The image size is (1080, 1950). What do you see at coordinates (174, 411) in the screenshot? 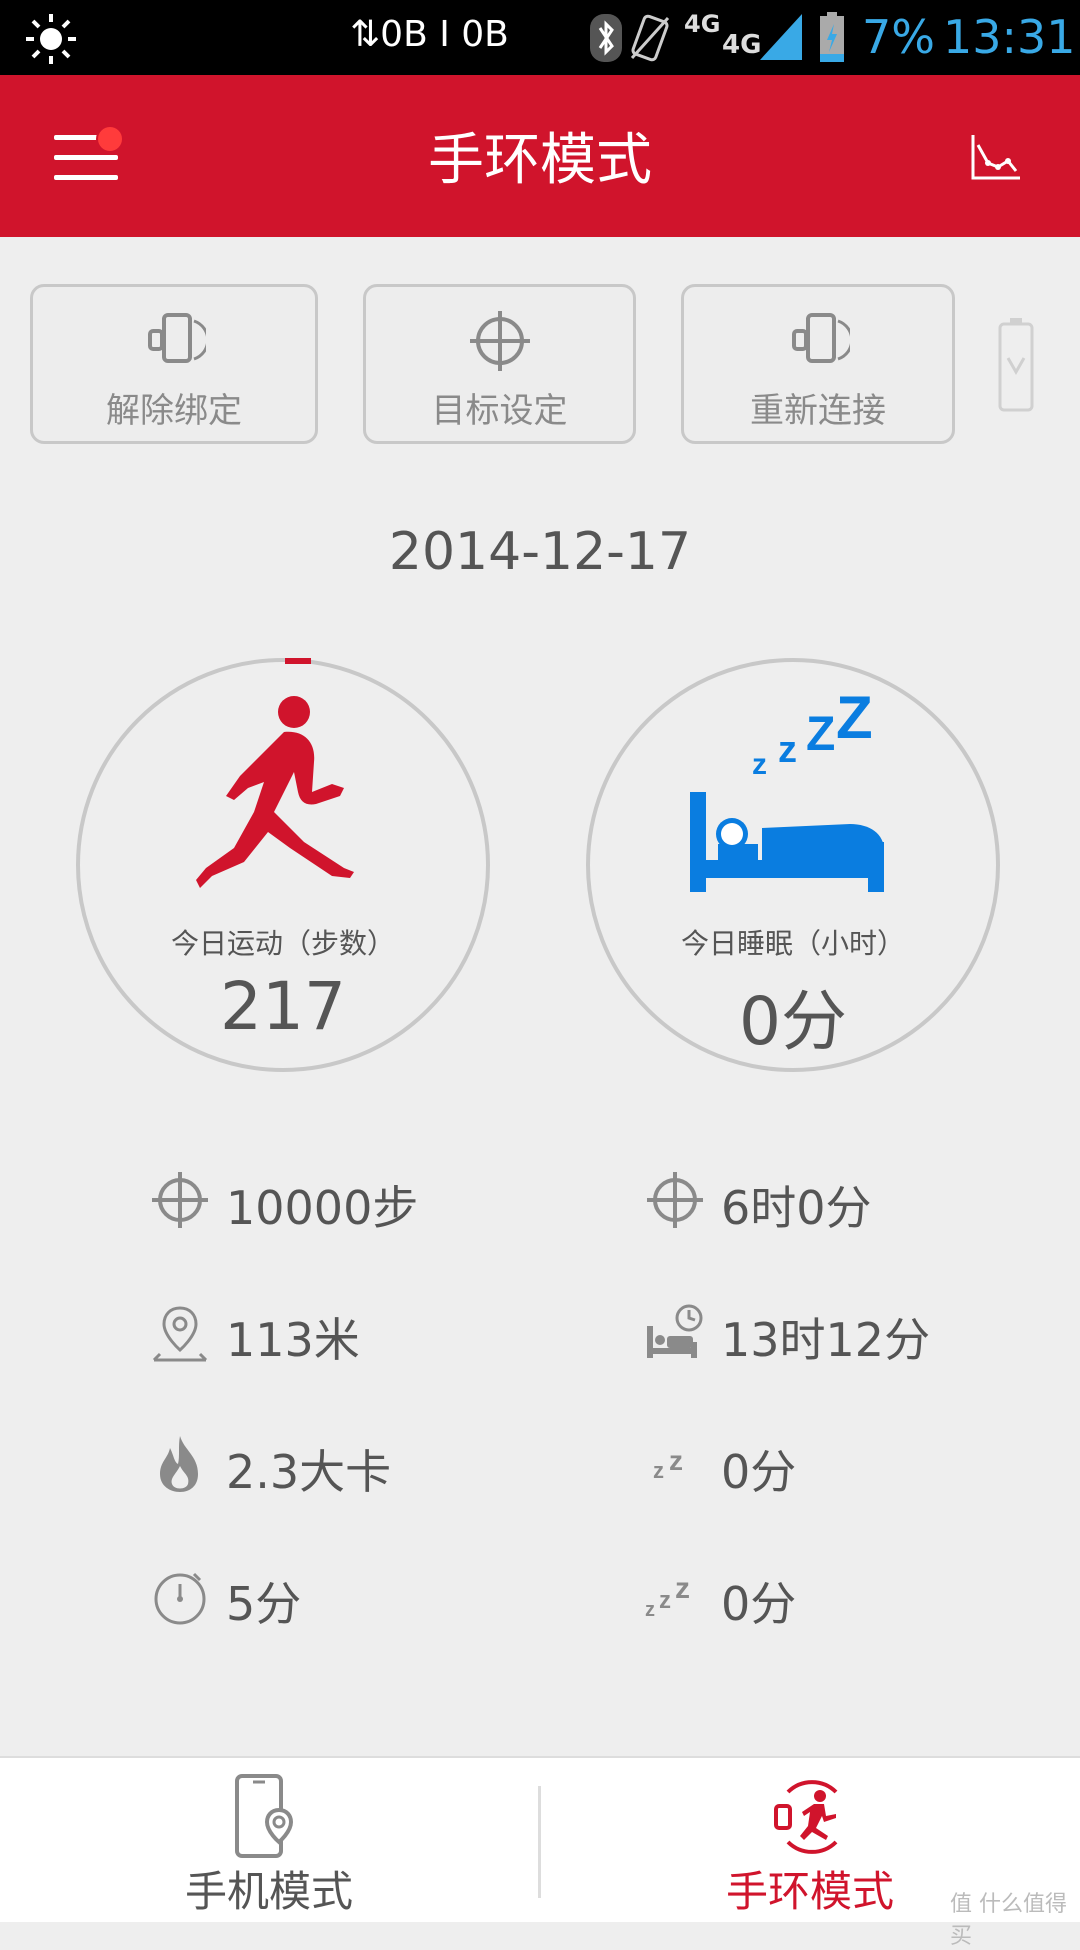
I see `unbind-label: 解除绑定` at bounding box center [174, 411].